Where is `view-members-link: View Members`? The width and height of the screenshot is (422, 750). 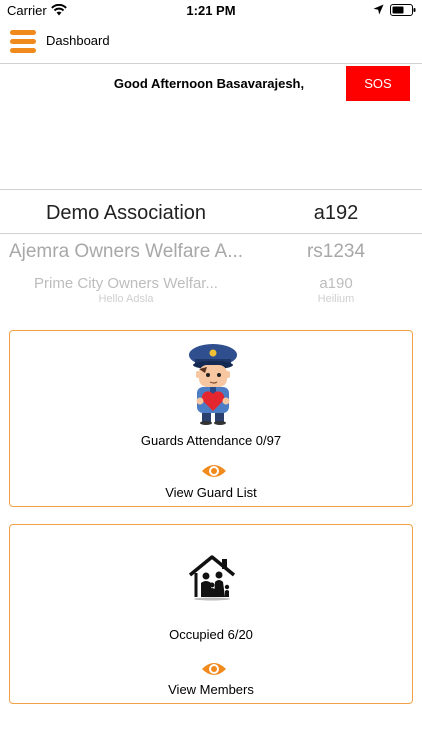
view-members-link: View Members is located at coordinates (211, 689).